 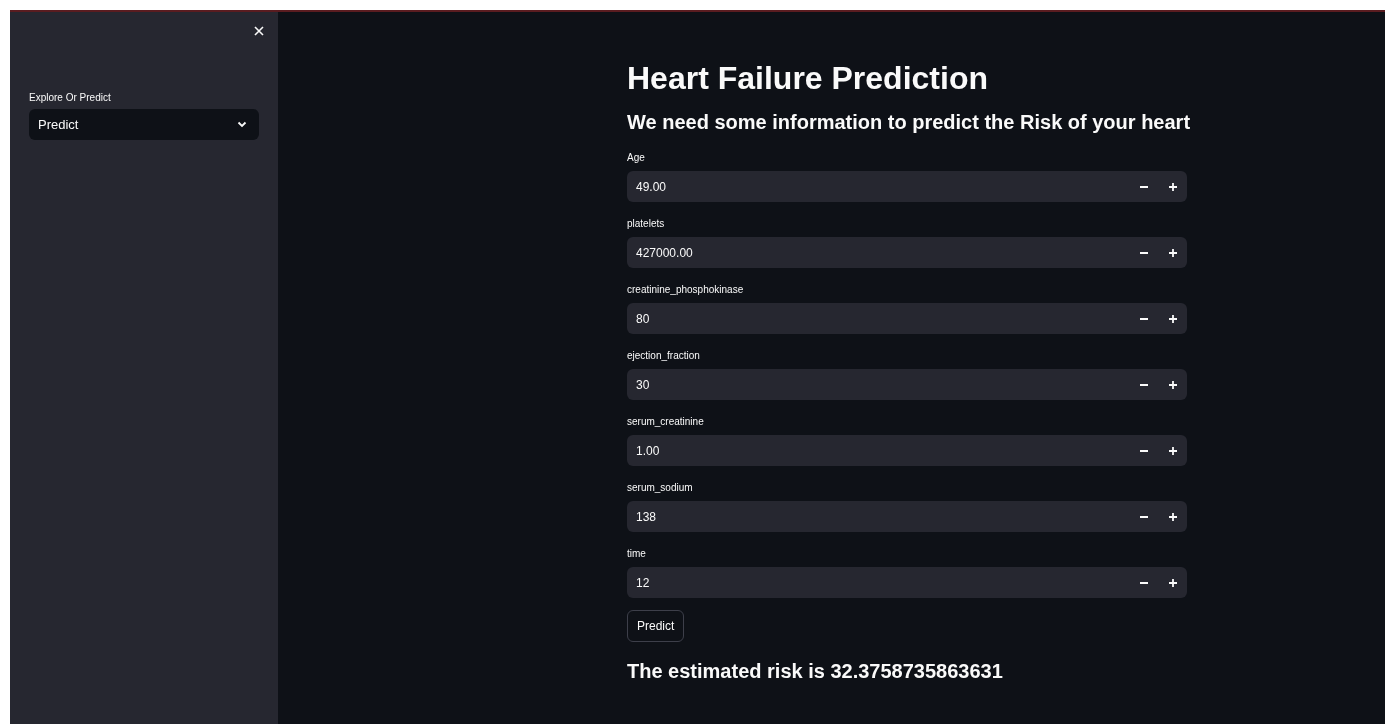 What do you see at coordinates (878, 450) in the screenshot?
I see `number-field: 1.00` at bounding box center [878, 450].